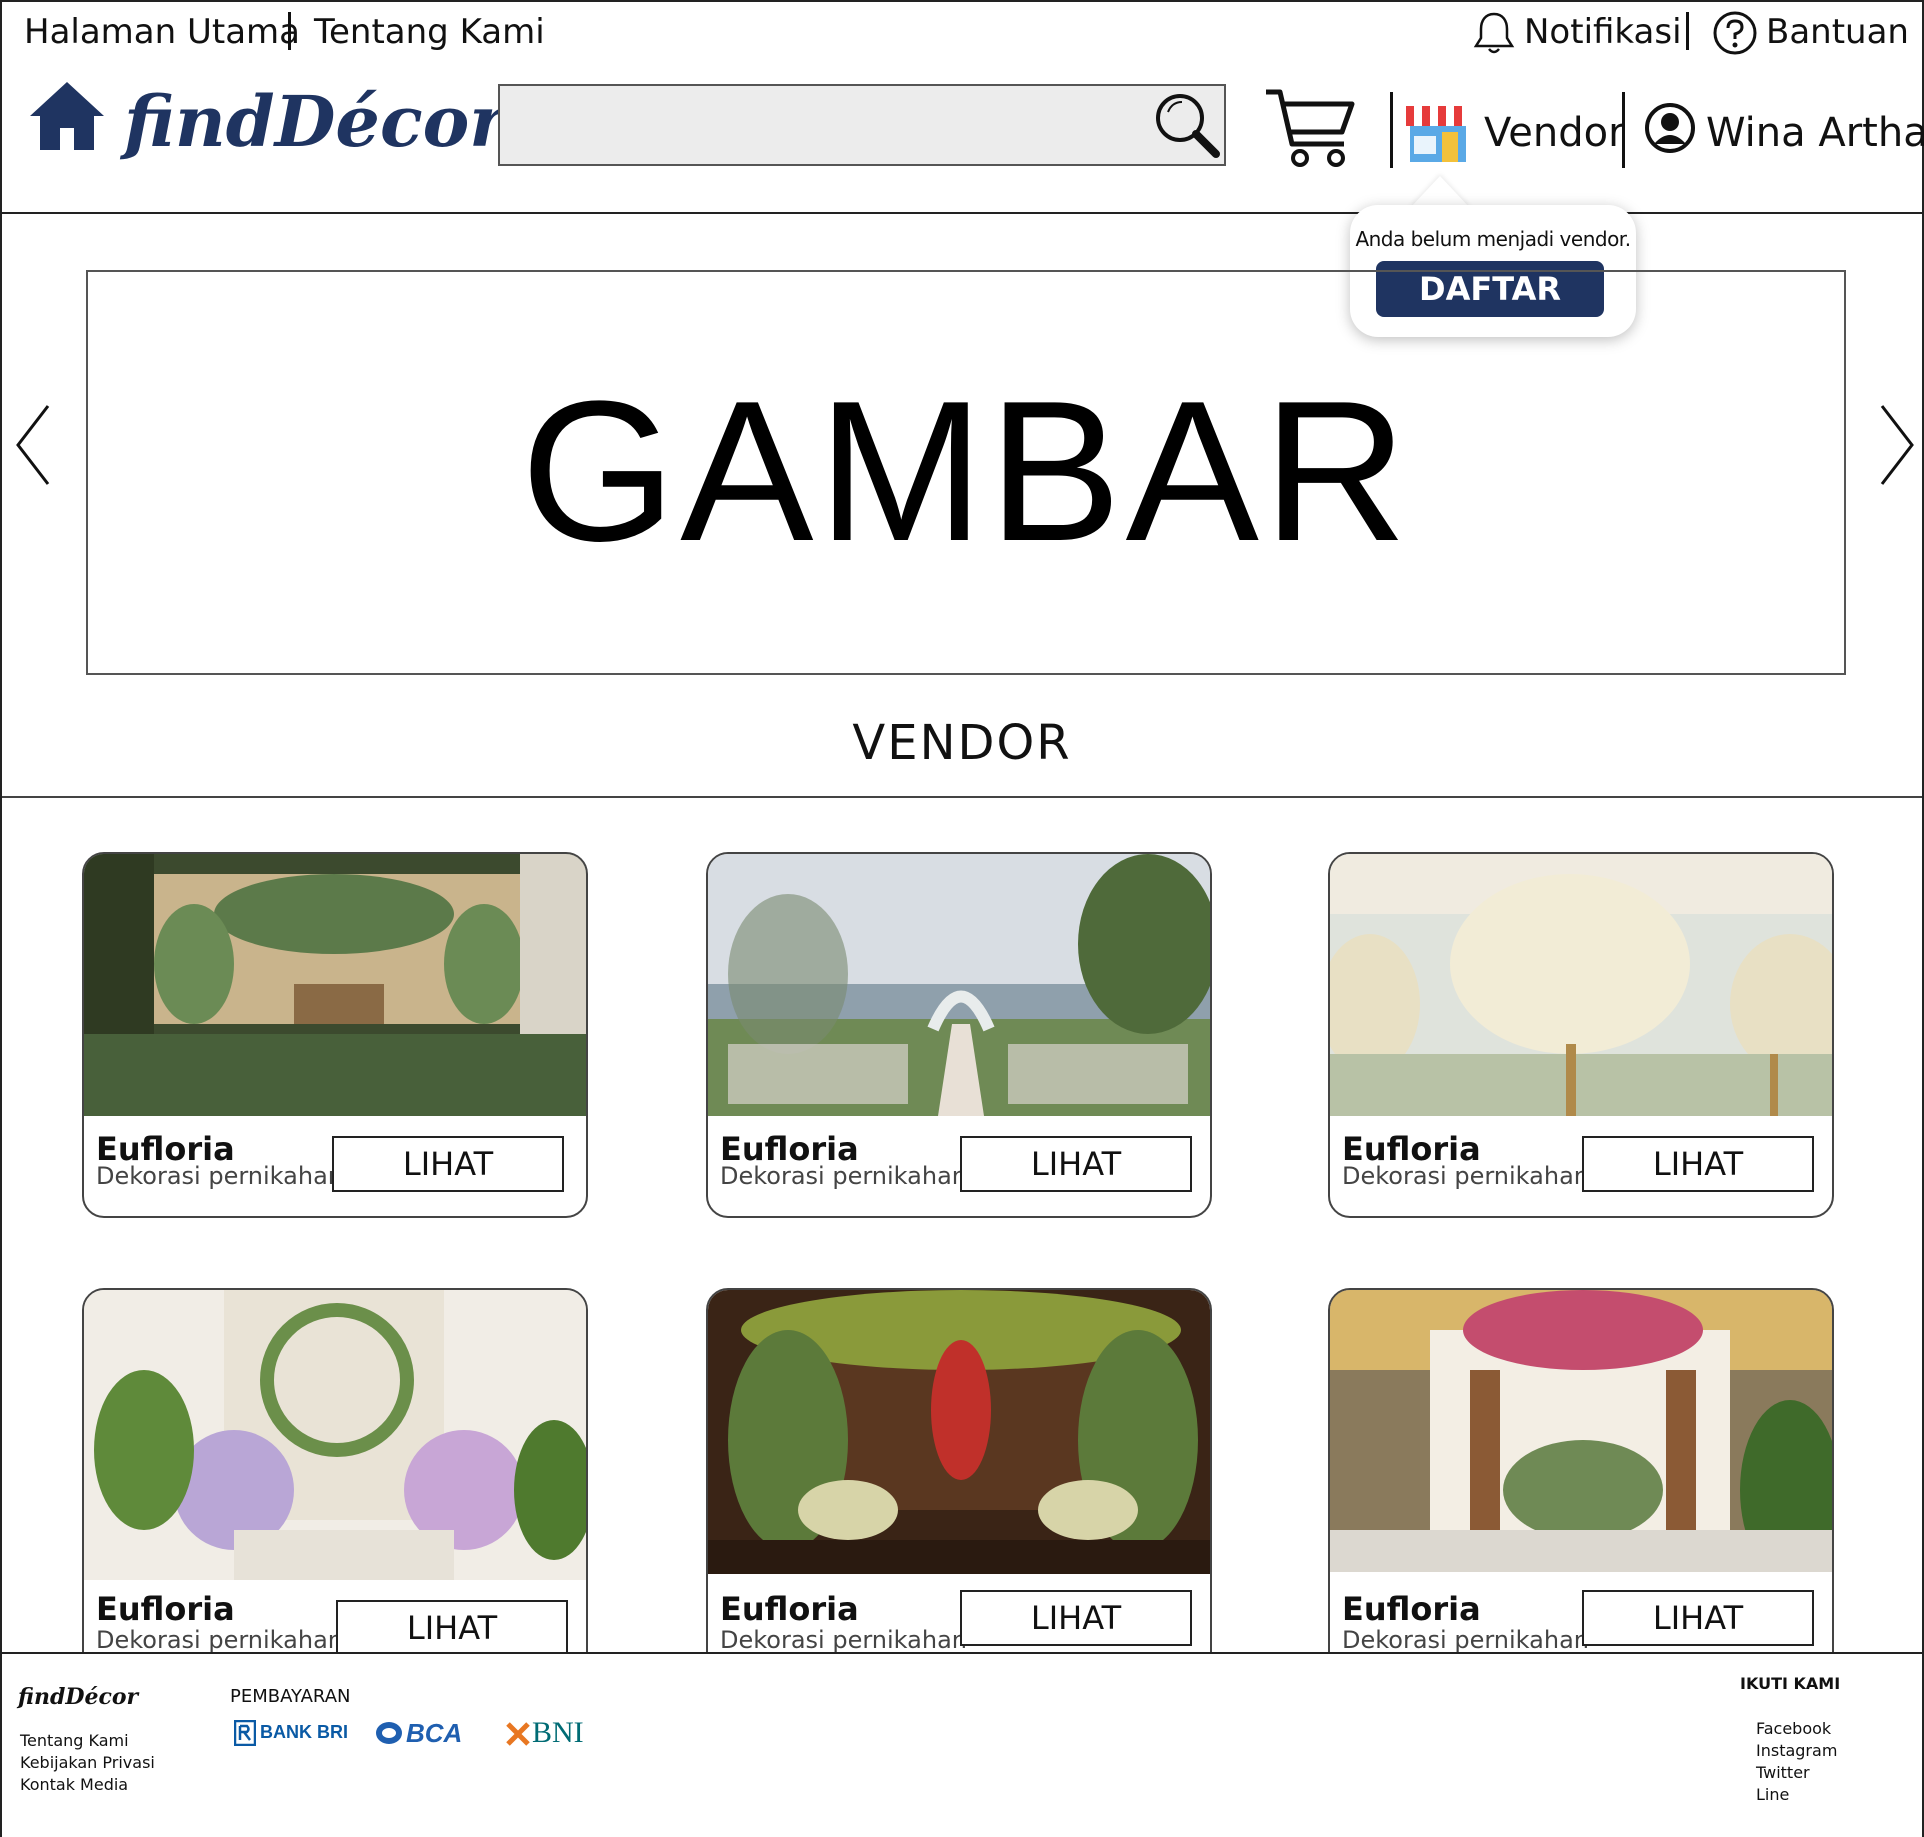 The width and height of the screenshot is (1924, 1837). What do you see at coordinates (78, 1697) in the screenshot?
I see `footer-logo: findDécor` at bounding box center [78, 1697].